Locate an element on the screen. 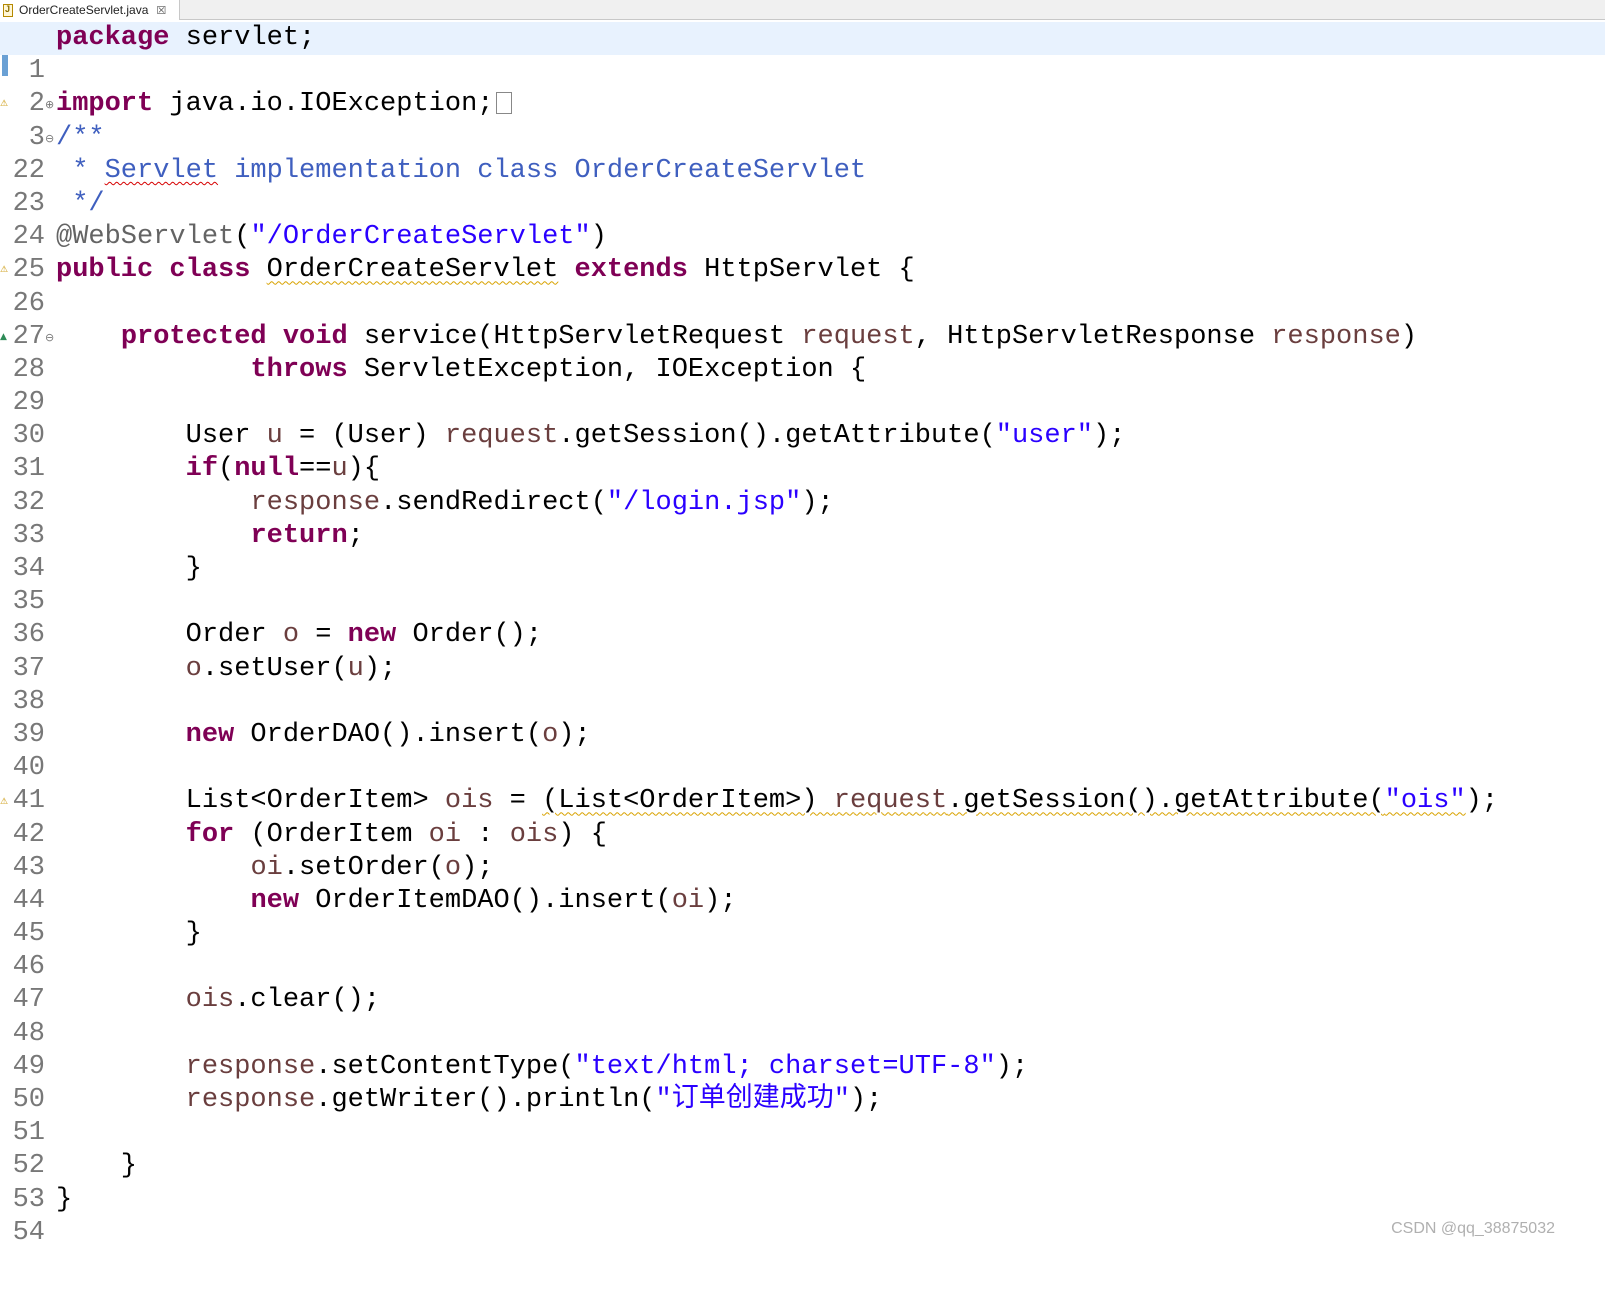 Image resolution: width=1605 pixels, height=1316 pixels. string-literal: "ois" is located at coordinates (1425, 801).